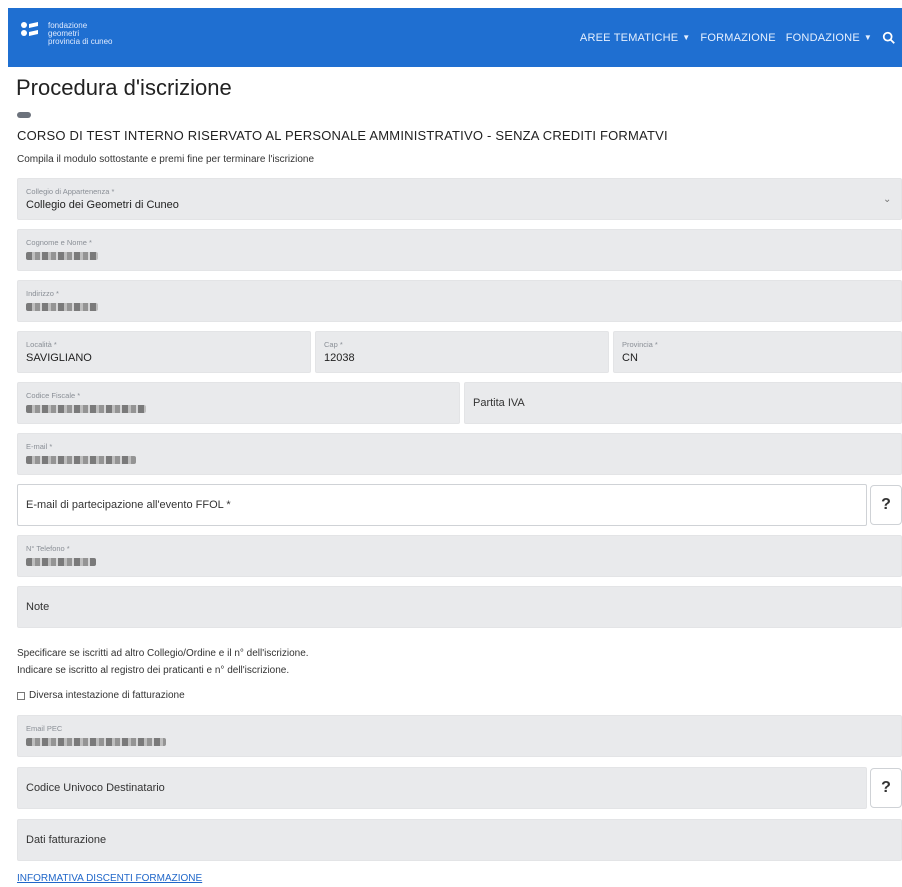  I want to click on email-field: E-mail *, so click(459, 454).